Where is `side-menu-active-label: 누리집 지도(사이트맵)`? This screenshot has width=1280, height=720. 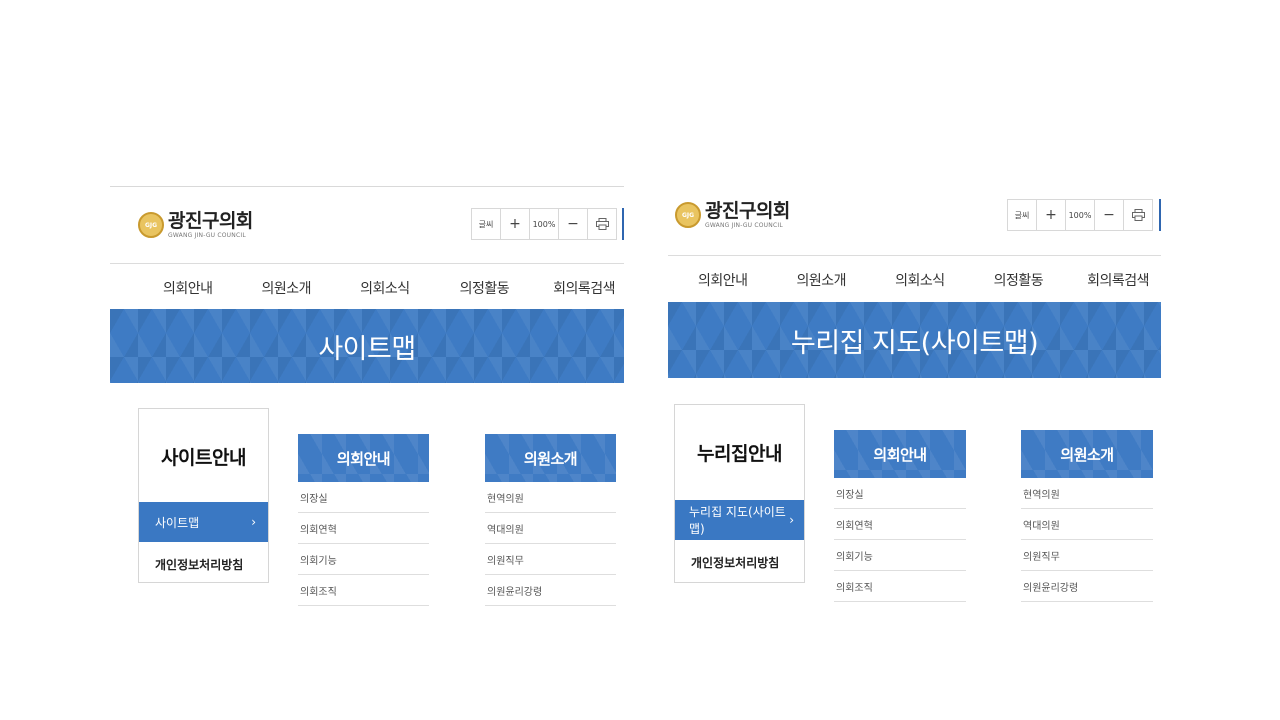
side-menu-active-label: 누리집 지도(사이트맵) is located at coordinates (737, 520).